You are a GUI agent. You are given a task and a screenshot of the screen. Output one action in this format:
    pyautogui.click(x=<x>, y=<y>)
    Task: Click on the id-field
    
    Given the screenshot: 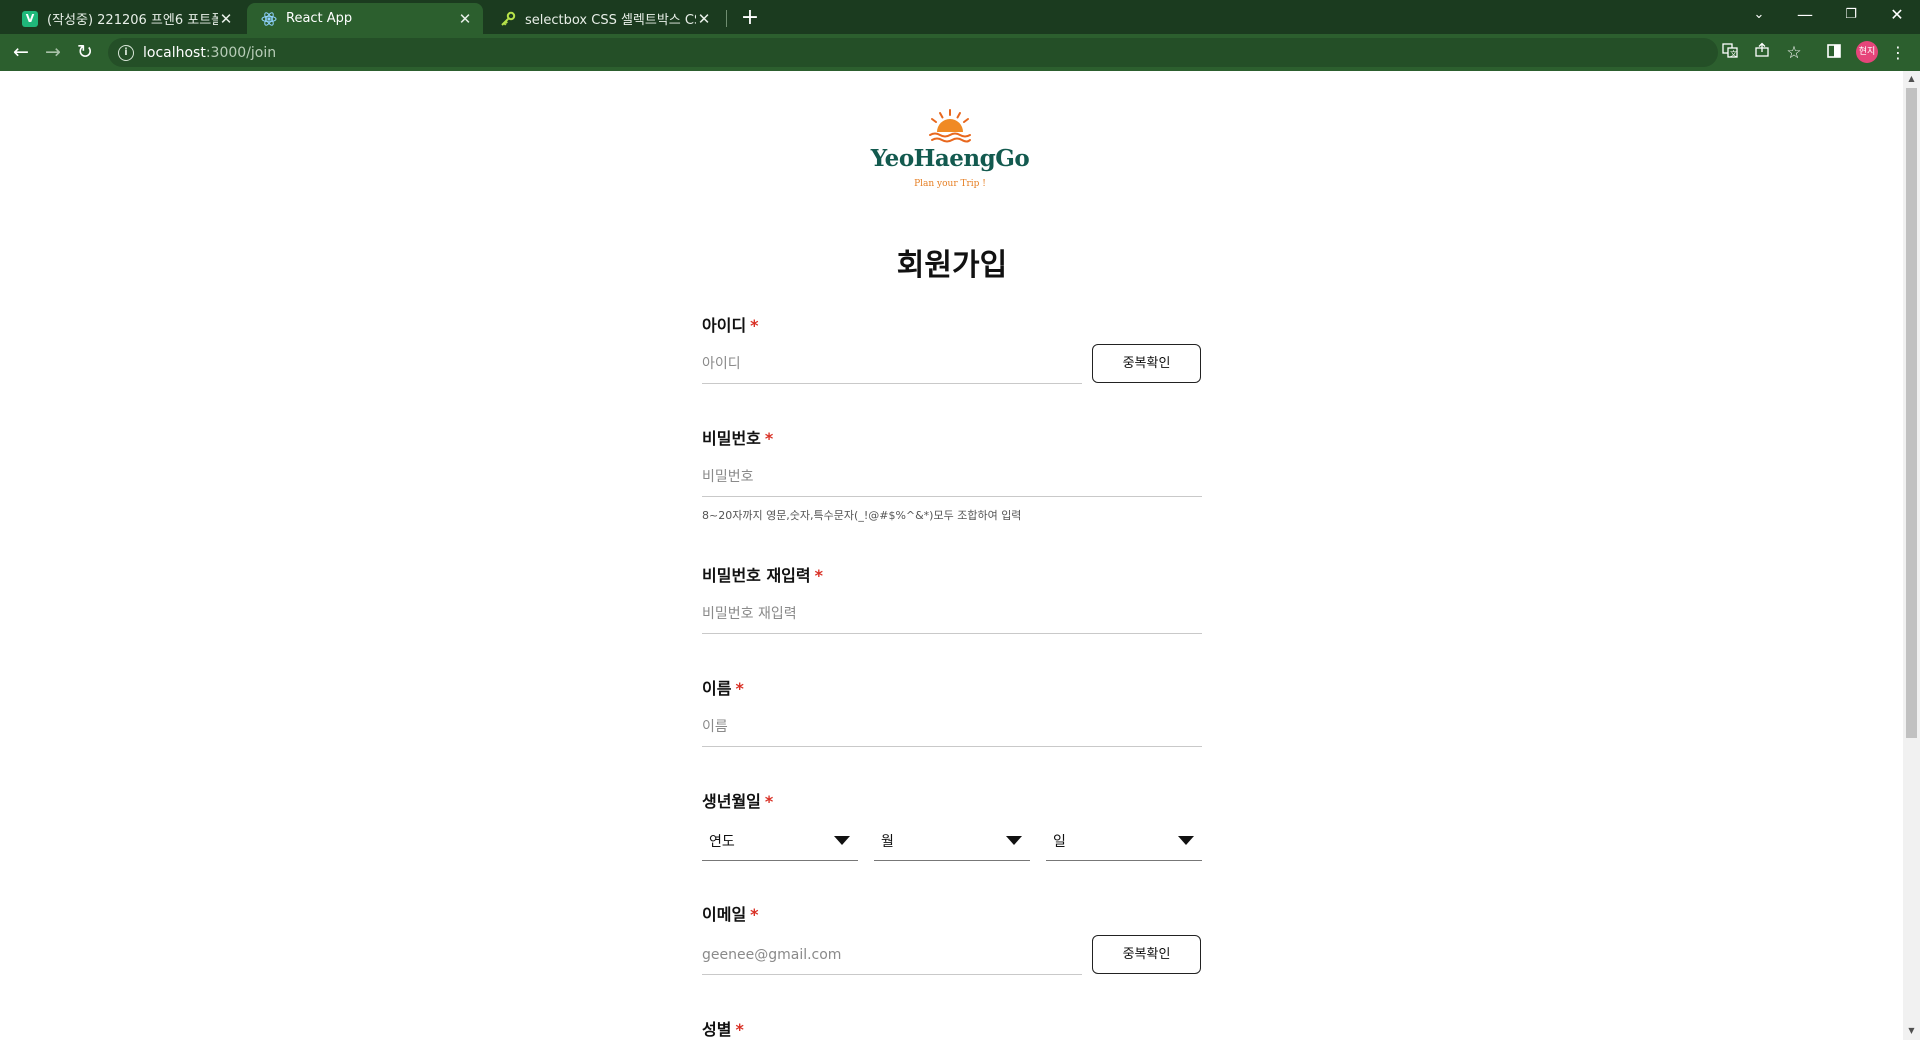 What is the action you would take?
    pyautogui.click(x=892, y=364)
    